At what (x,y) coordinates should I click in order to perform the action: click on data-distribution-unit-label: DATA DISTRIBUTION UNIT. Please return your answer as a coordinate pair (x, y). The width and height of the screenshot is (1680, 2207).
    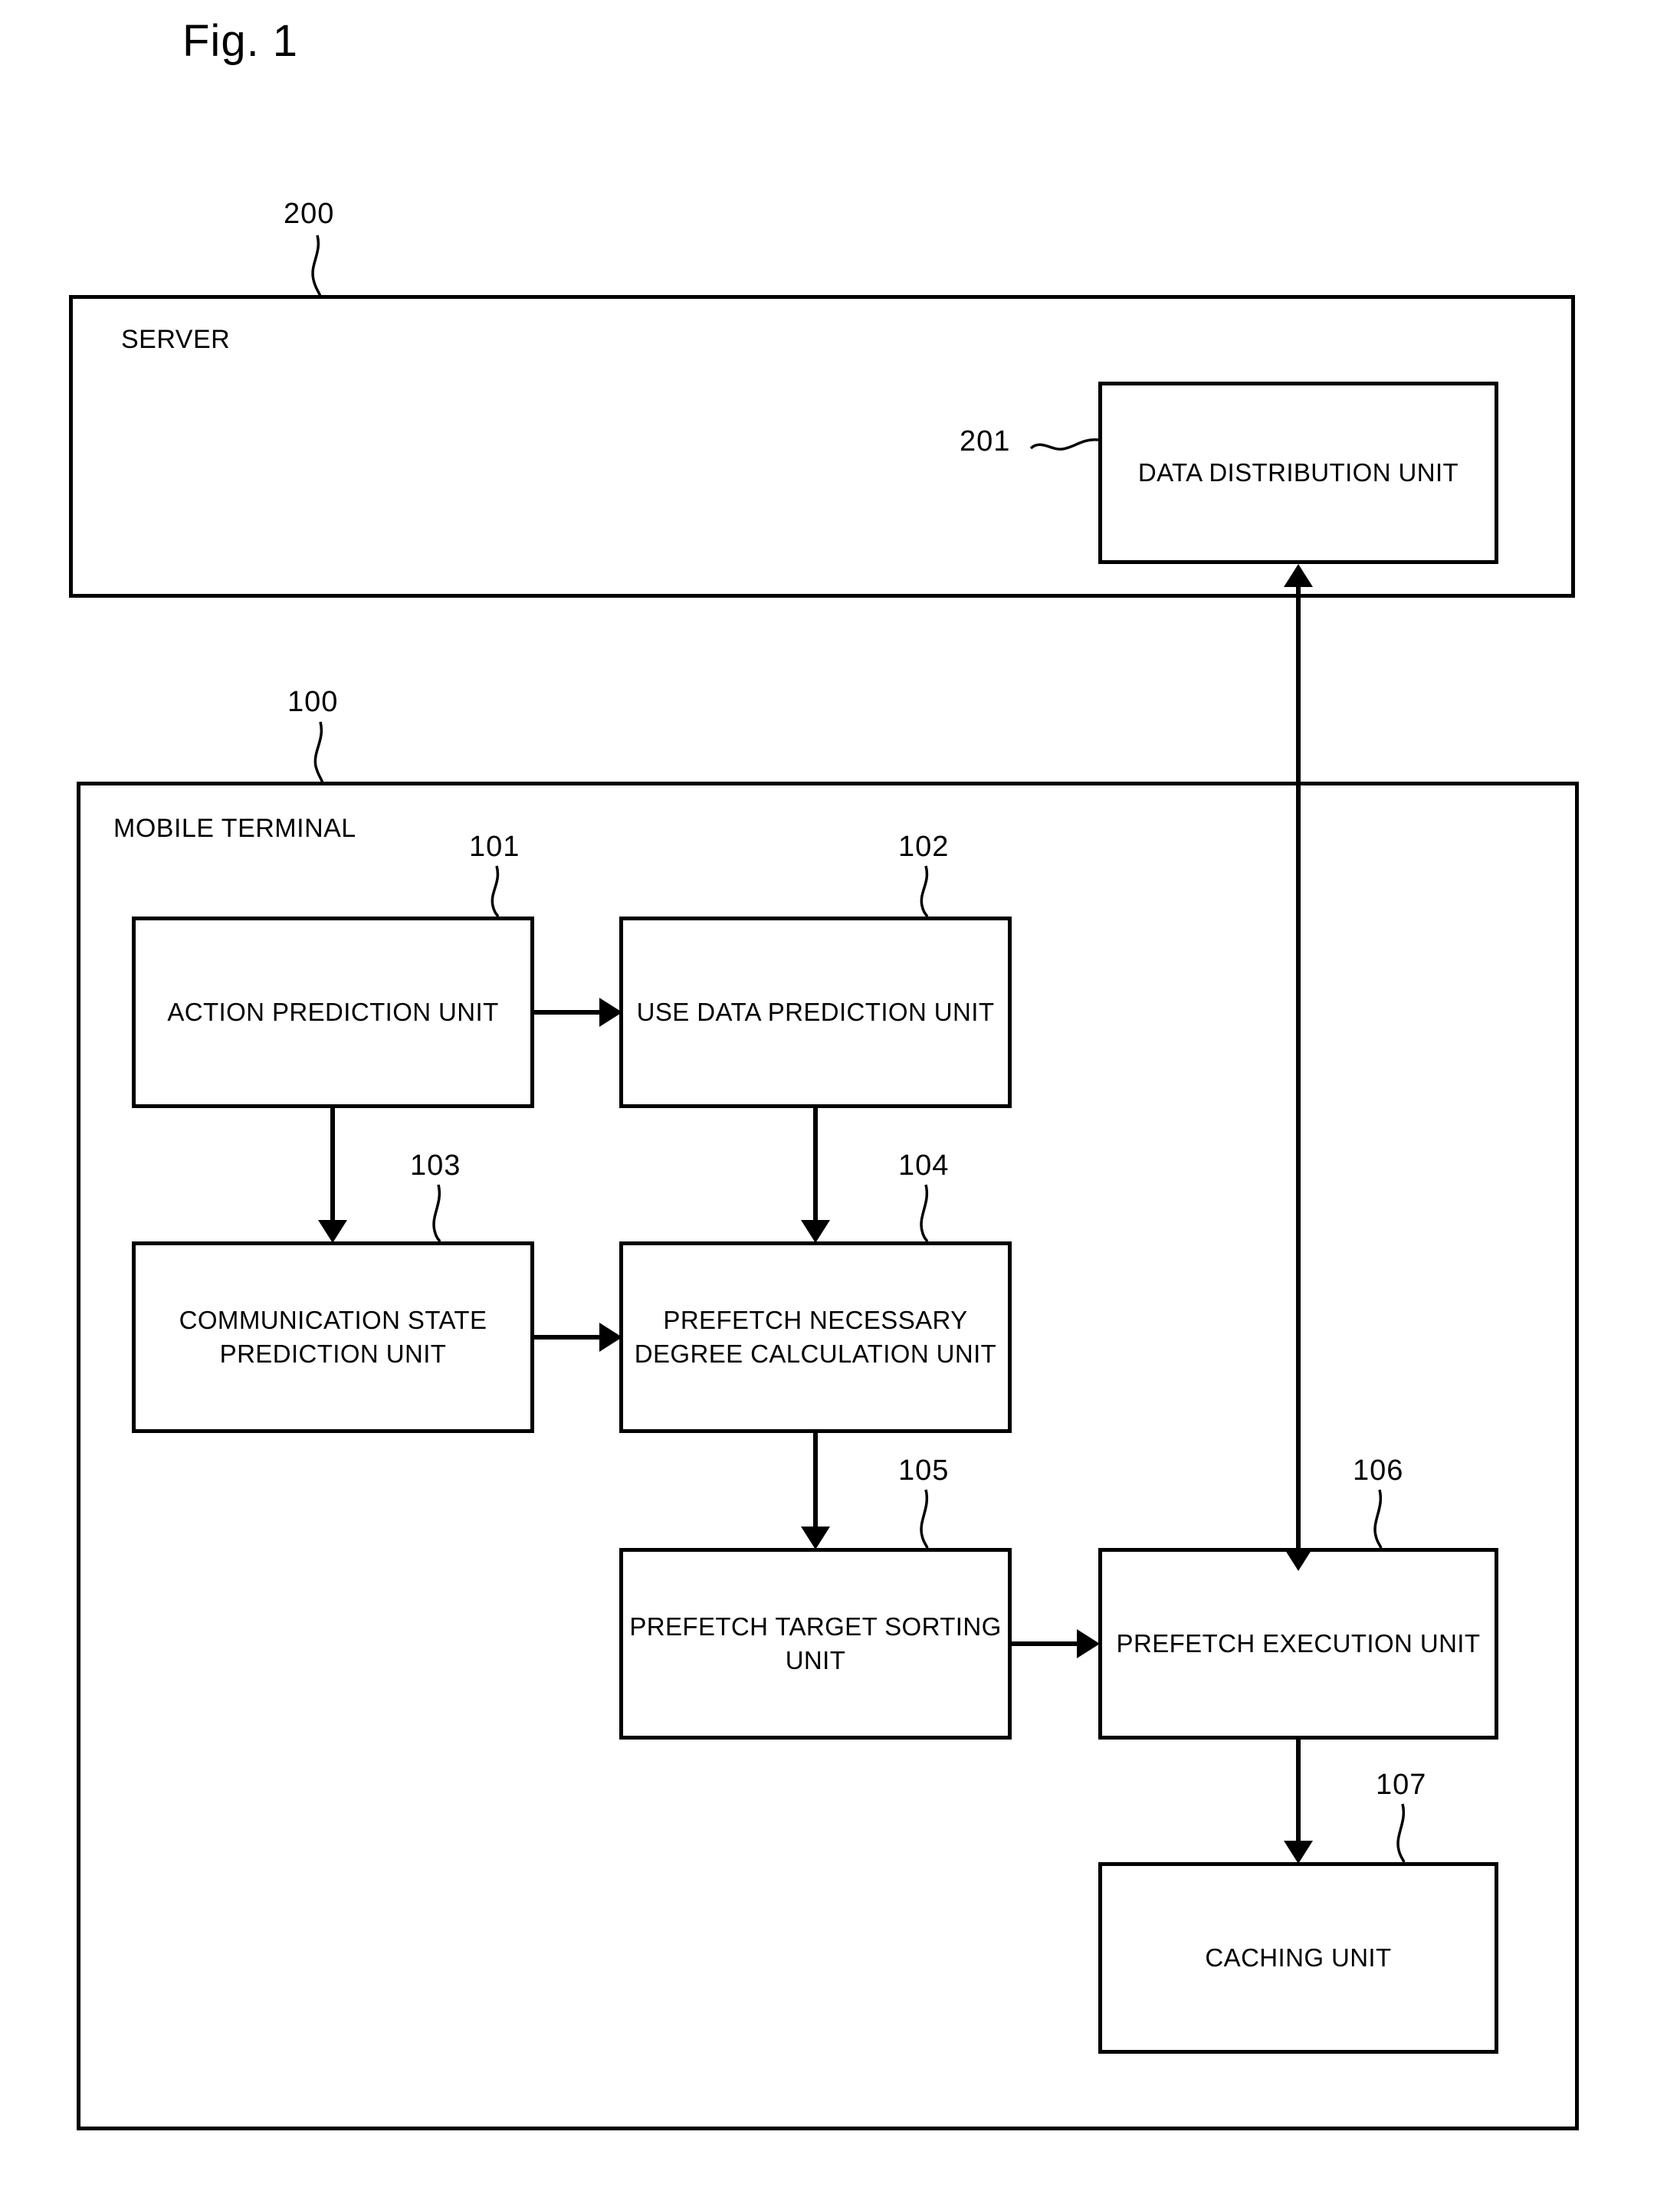
    Looking at the image, I should click on (1298, 472).